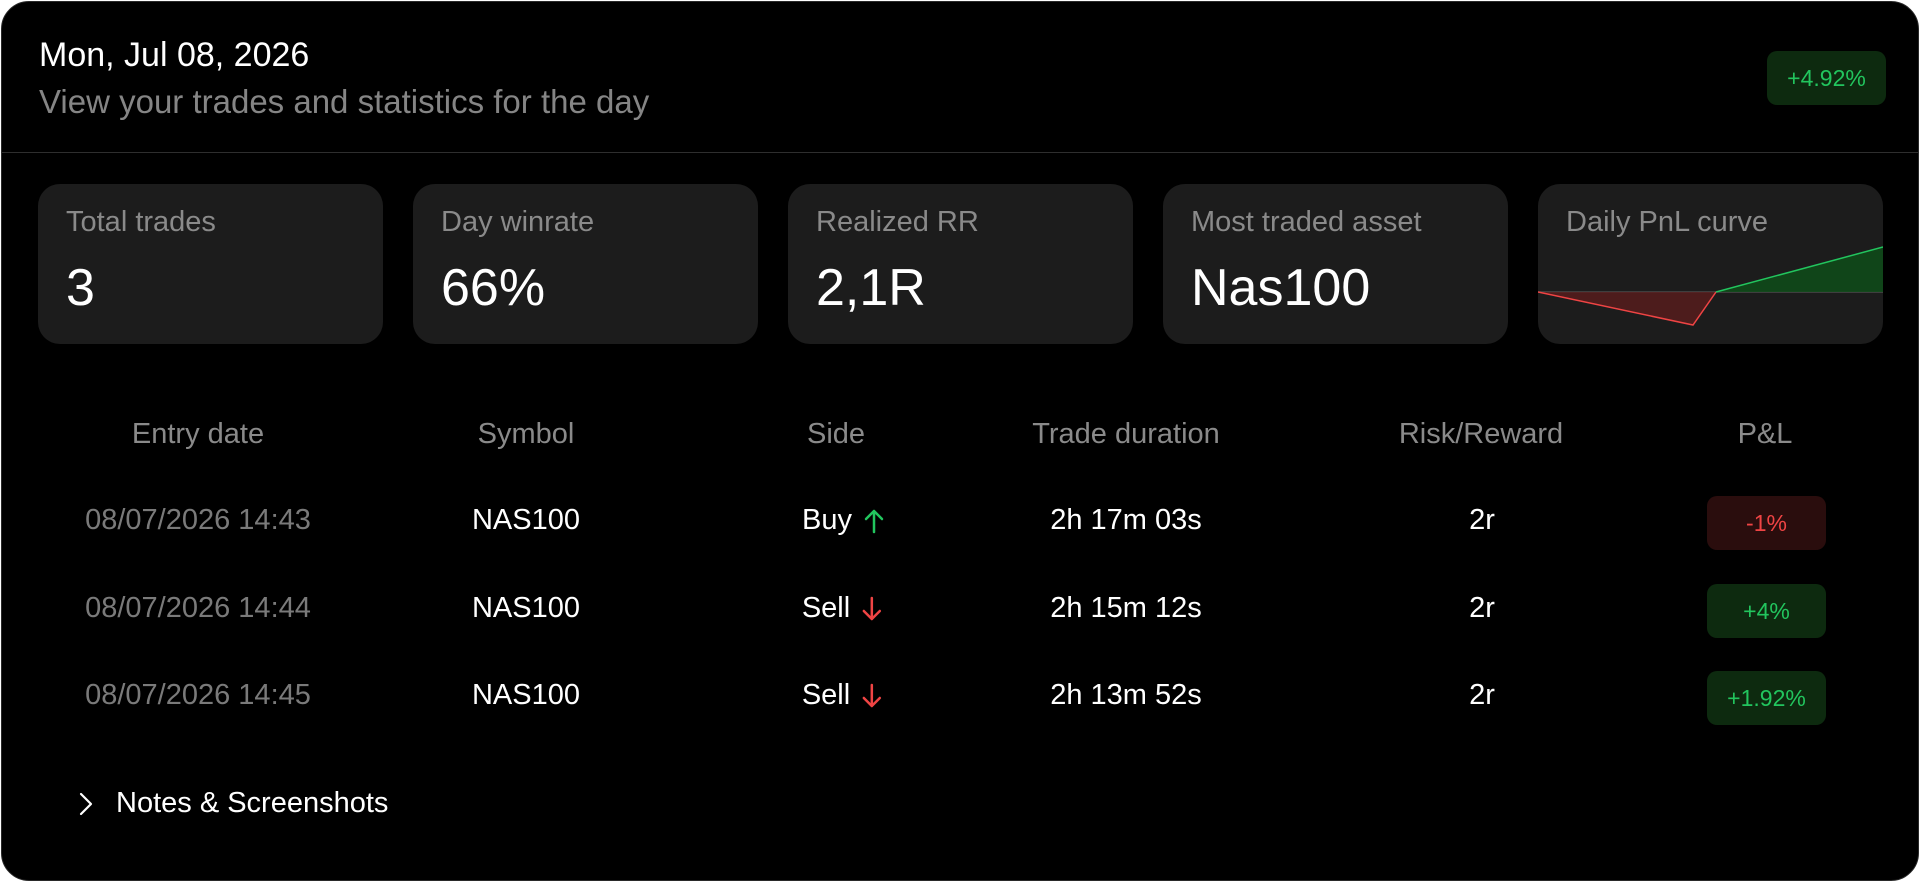 The height and width of the screenshot is (882, 1920). I want to click on stat-value: Nas100, so click(1281, 288).